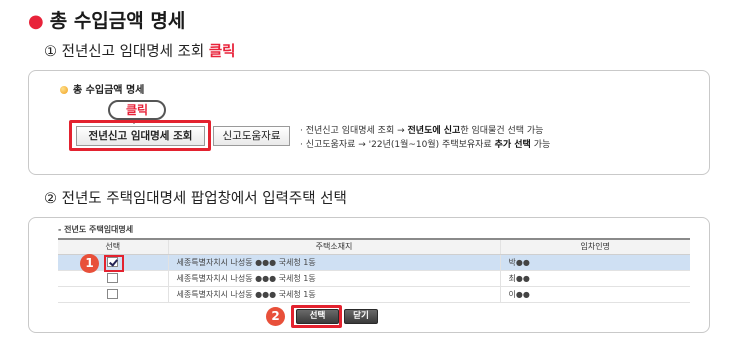  What do you see at coordinates (114, 263) in the screenshot?
I see `checkbox-highlight-frame` at bounding box center [114, 263].